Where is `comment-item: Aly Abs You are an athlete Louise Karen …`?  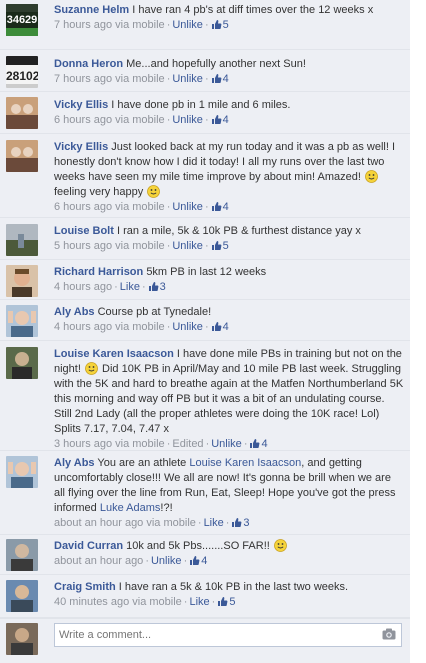 comment-item: Aly Abs You are an athlete Louise Karen … is located at coordinates (205, 493).